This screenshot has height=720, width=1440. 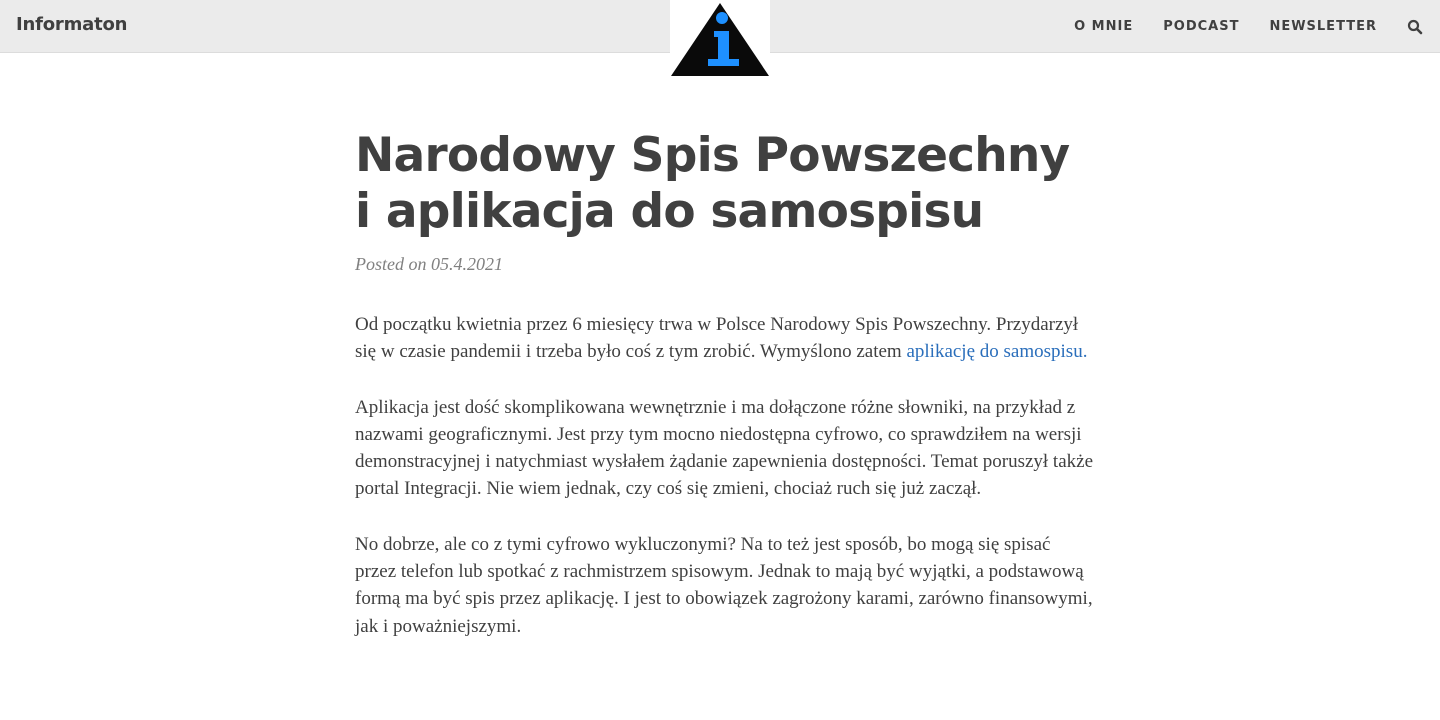 I want to click on post-date: Posted on 05.4.2021, so click(x=429, y=264).